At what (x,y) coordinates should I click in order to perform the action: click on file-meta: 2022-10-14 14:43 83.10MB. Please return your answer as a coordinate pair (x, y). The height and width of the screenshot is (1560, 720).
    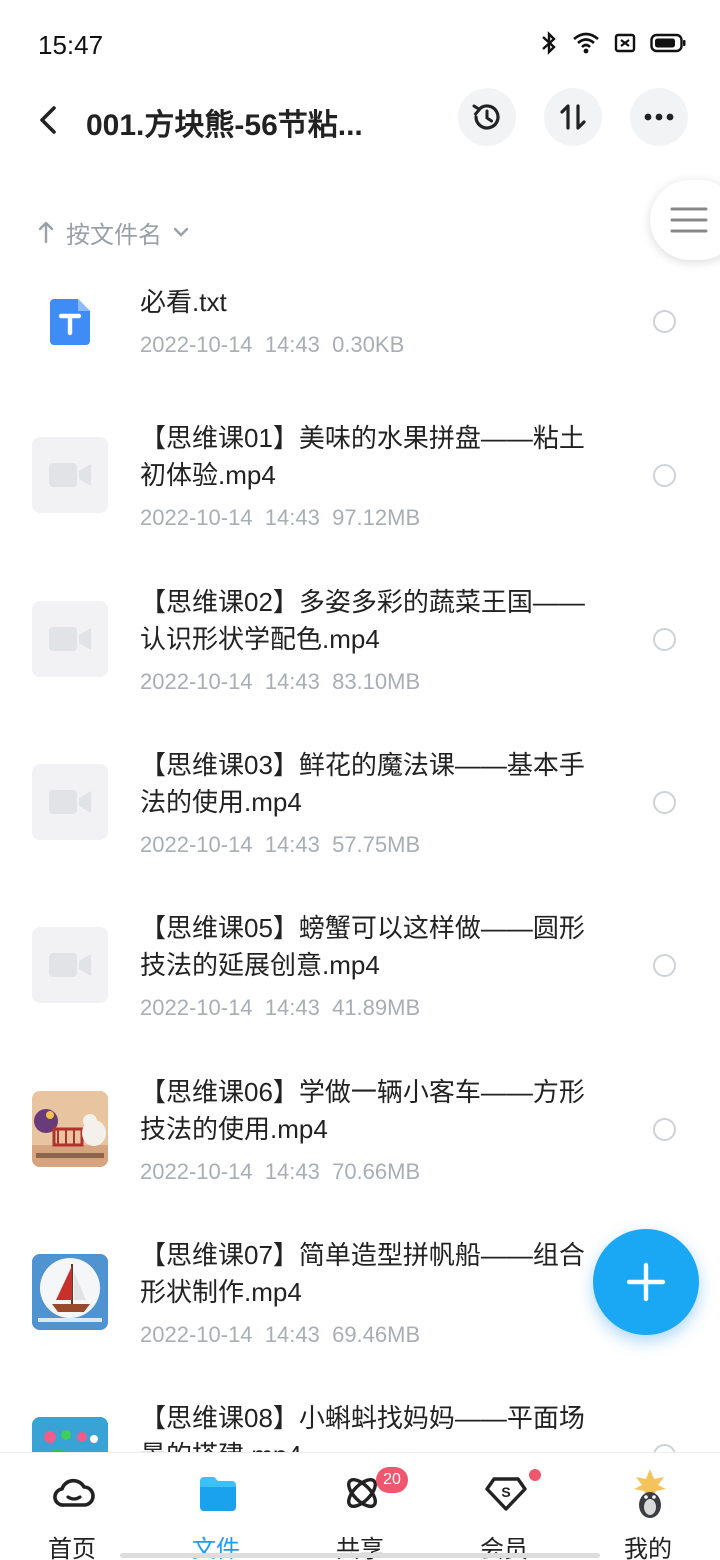
    Looking at the image, I should click on (280, 682).